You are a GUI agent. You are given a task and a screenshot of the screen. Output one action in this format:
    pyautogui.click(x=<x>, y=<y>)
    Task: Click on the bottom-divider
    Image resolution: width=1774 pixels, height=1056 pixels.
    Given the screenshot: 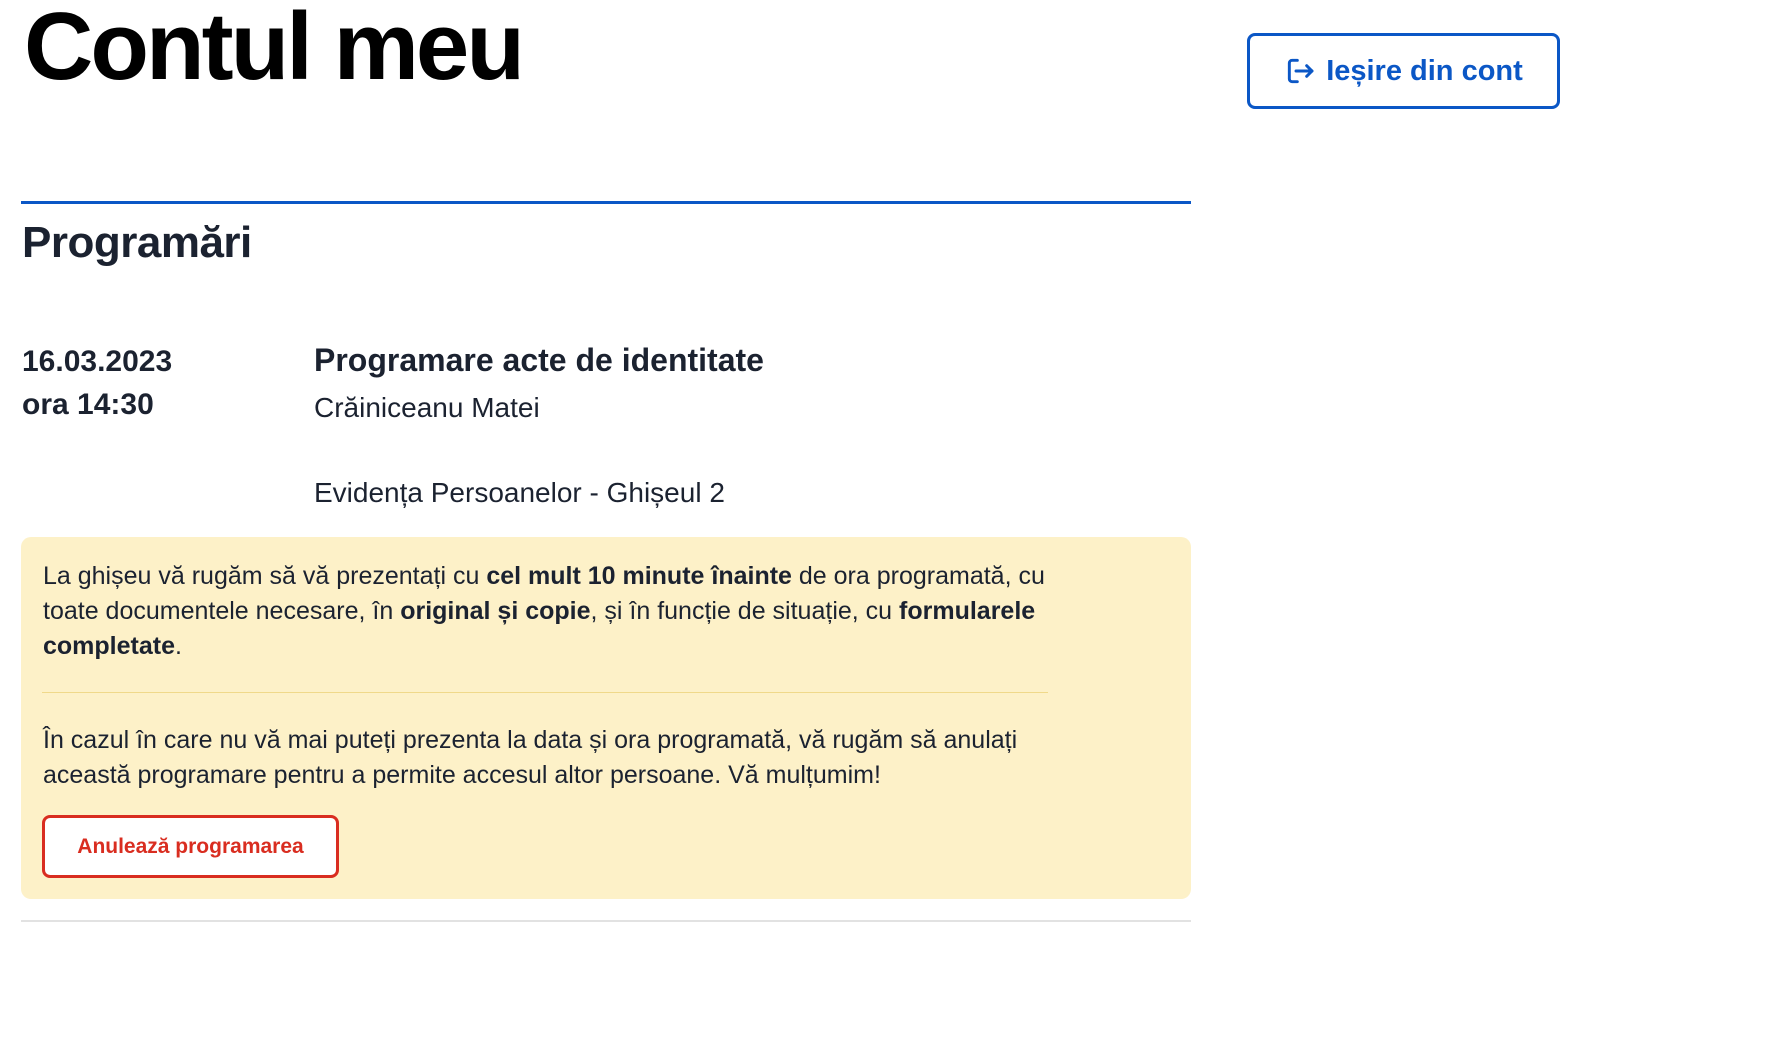 What is the action you would take?
    pyautogui.click(x=606, y=921)
    